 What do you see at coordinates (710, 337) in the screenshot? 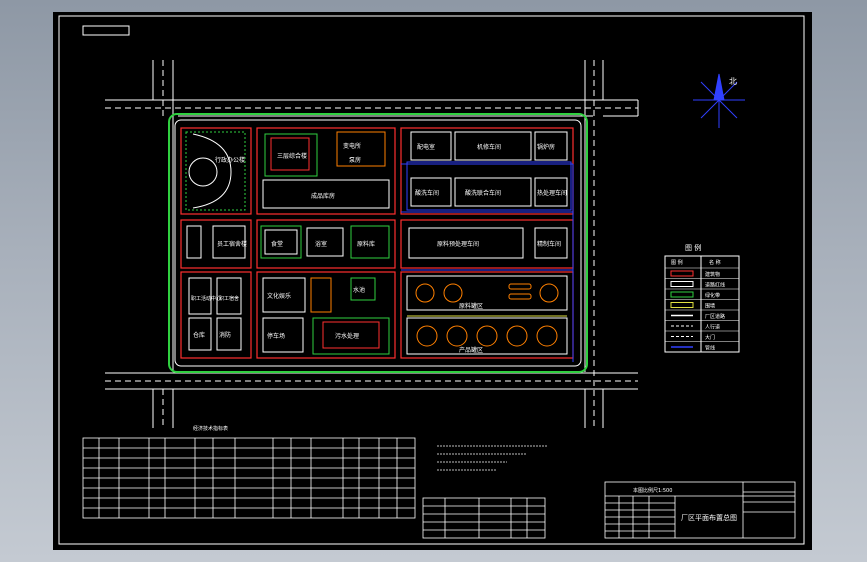
I see `legend-label: 大门` at bounding box center [710, 337].